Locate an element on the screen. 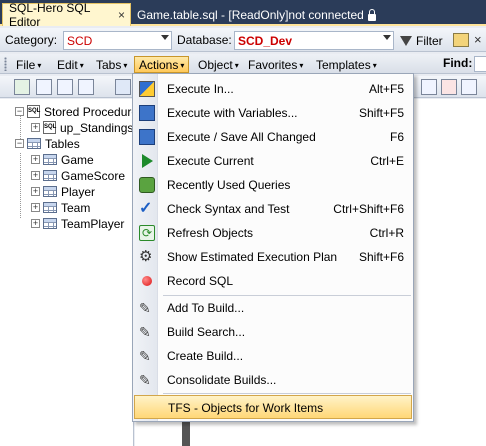 The height and width of the screenshot is (446, 486). menu-item-recent-queries: Recently Used Queries is located at coordinates (273, 185).